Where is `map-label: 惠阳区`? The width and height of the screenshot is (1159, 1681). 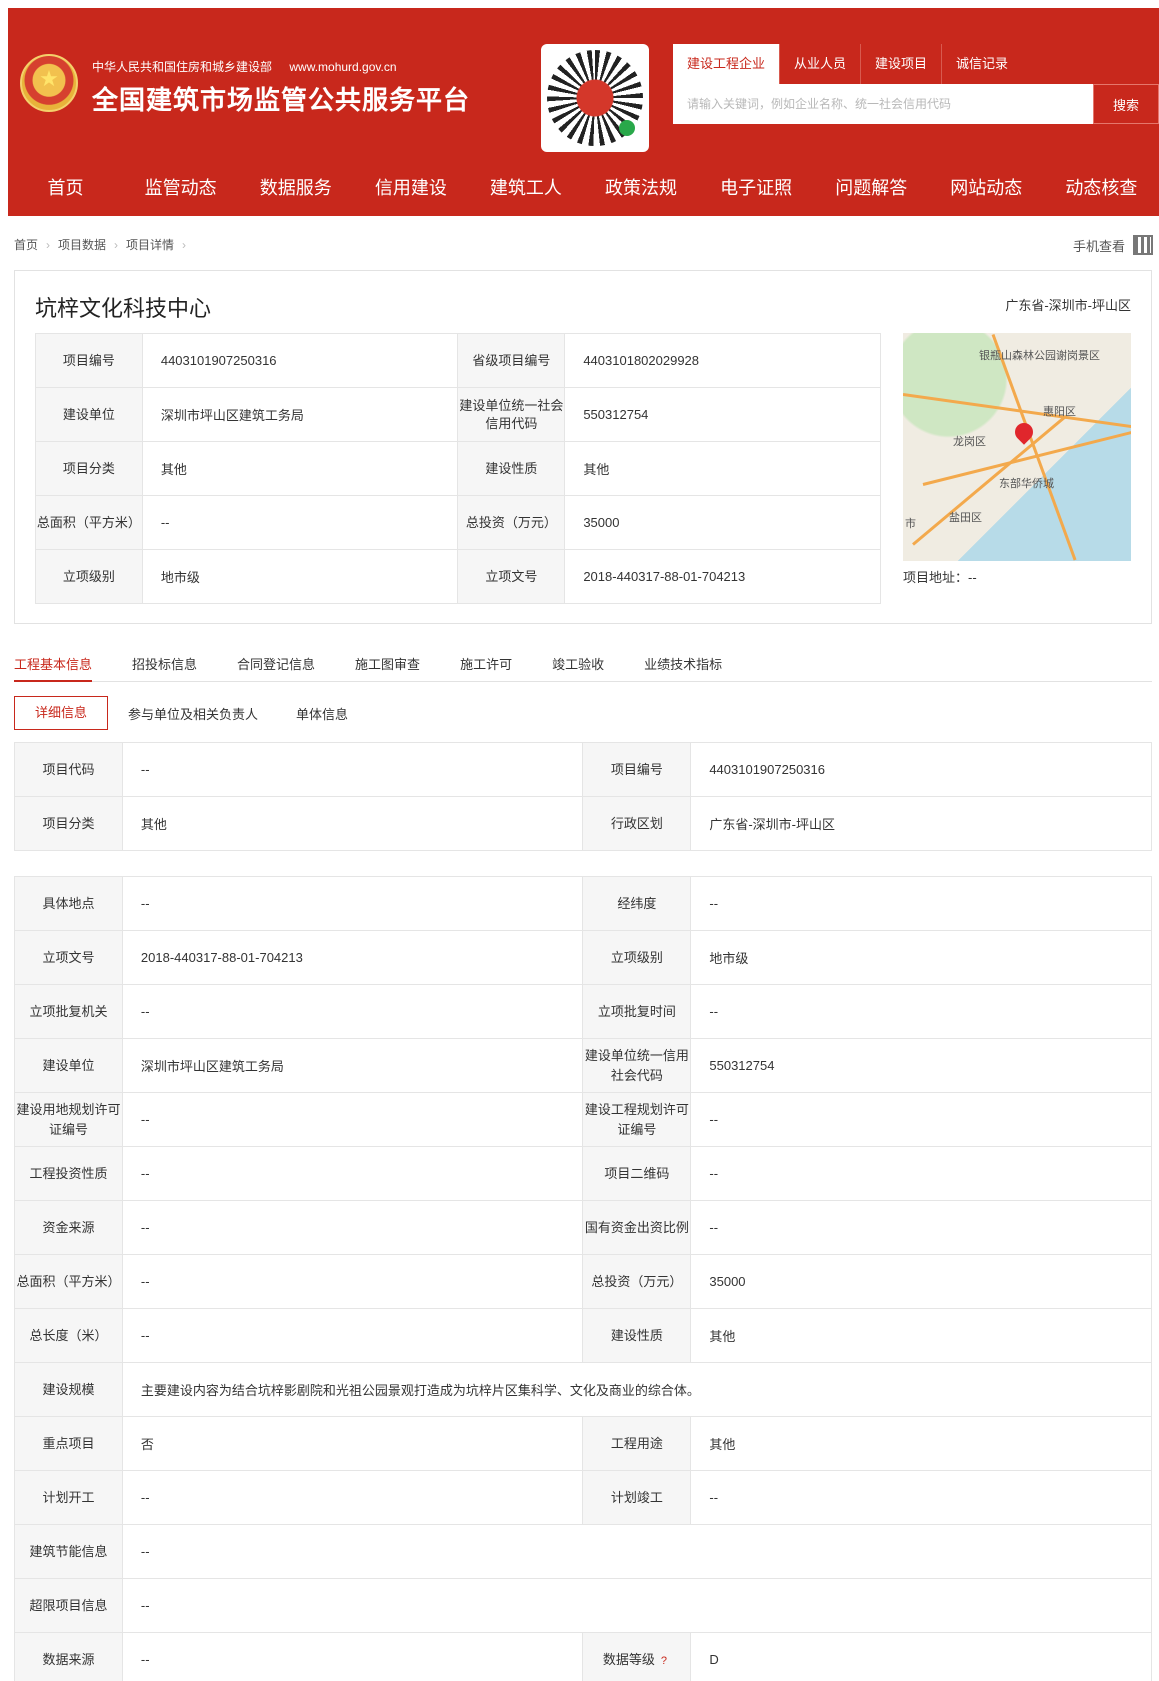 map-label: 惠阳区 is located at coordinates (1059, 412).